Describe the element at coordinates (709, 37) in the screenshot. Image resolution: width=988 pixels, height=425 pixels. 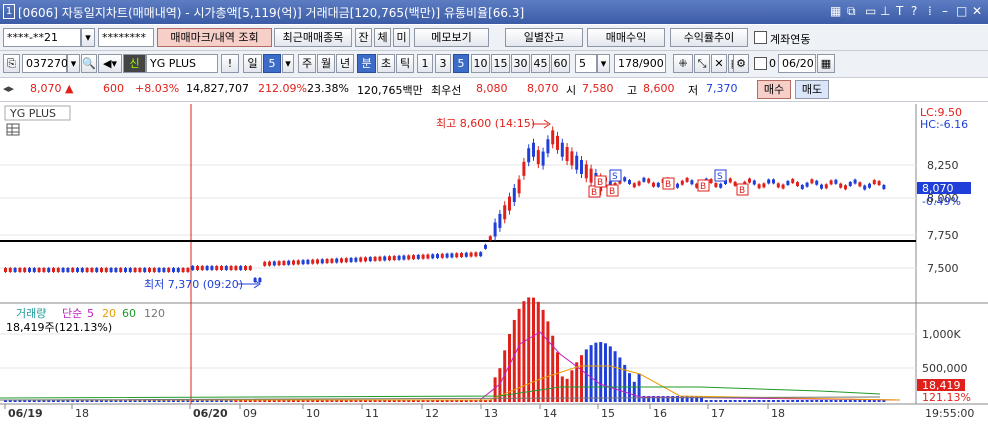
I see `return-trend-button: 수익률추이` at that location.